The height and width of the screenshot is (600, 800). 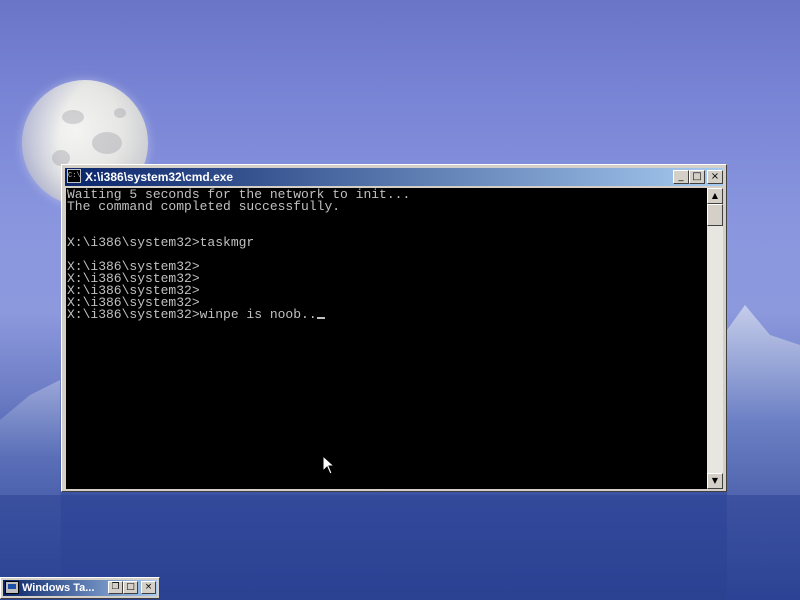 I want to click on vertical-scrollbar: ▲ ▼, so click(x=715, y=338).